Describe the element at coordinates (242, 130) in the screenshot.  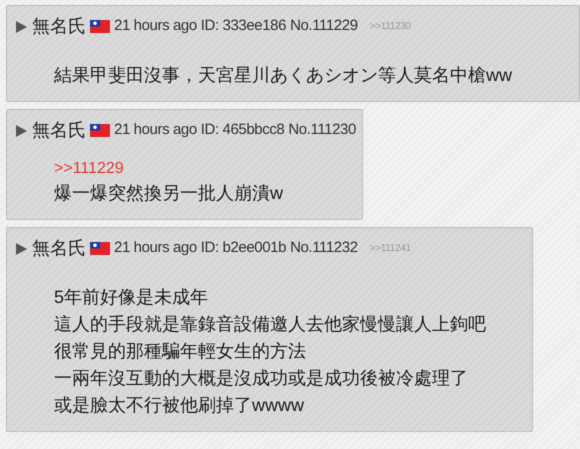
I see `poster-id: ID: 465bbcc8` at that location.